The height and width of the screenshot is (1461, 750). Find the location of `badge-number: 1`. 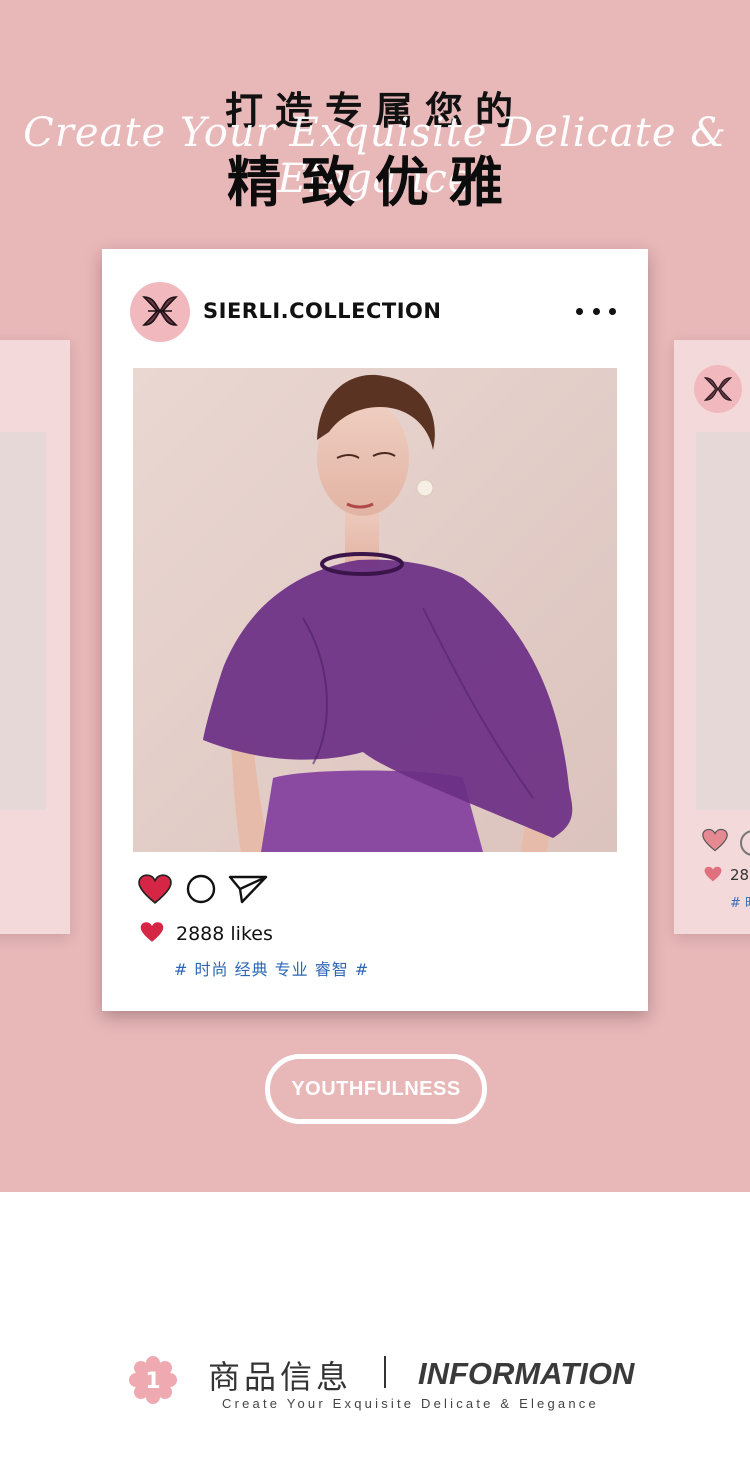

badge-number: 1 is located at coordinates (152, 1381).